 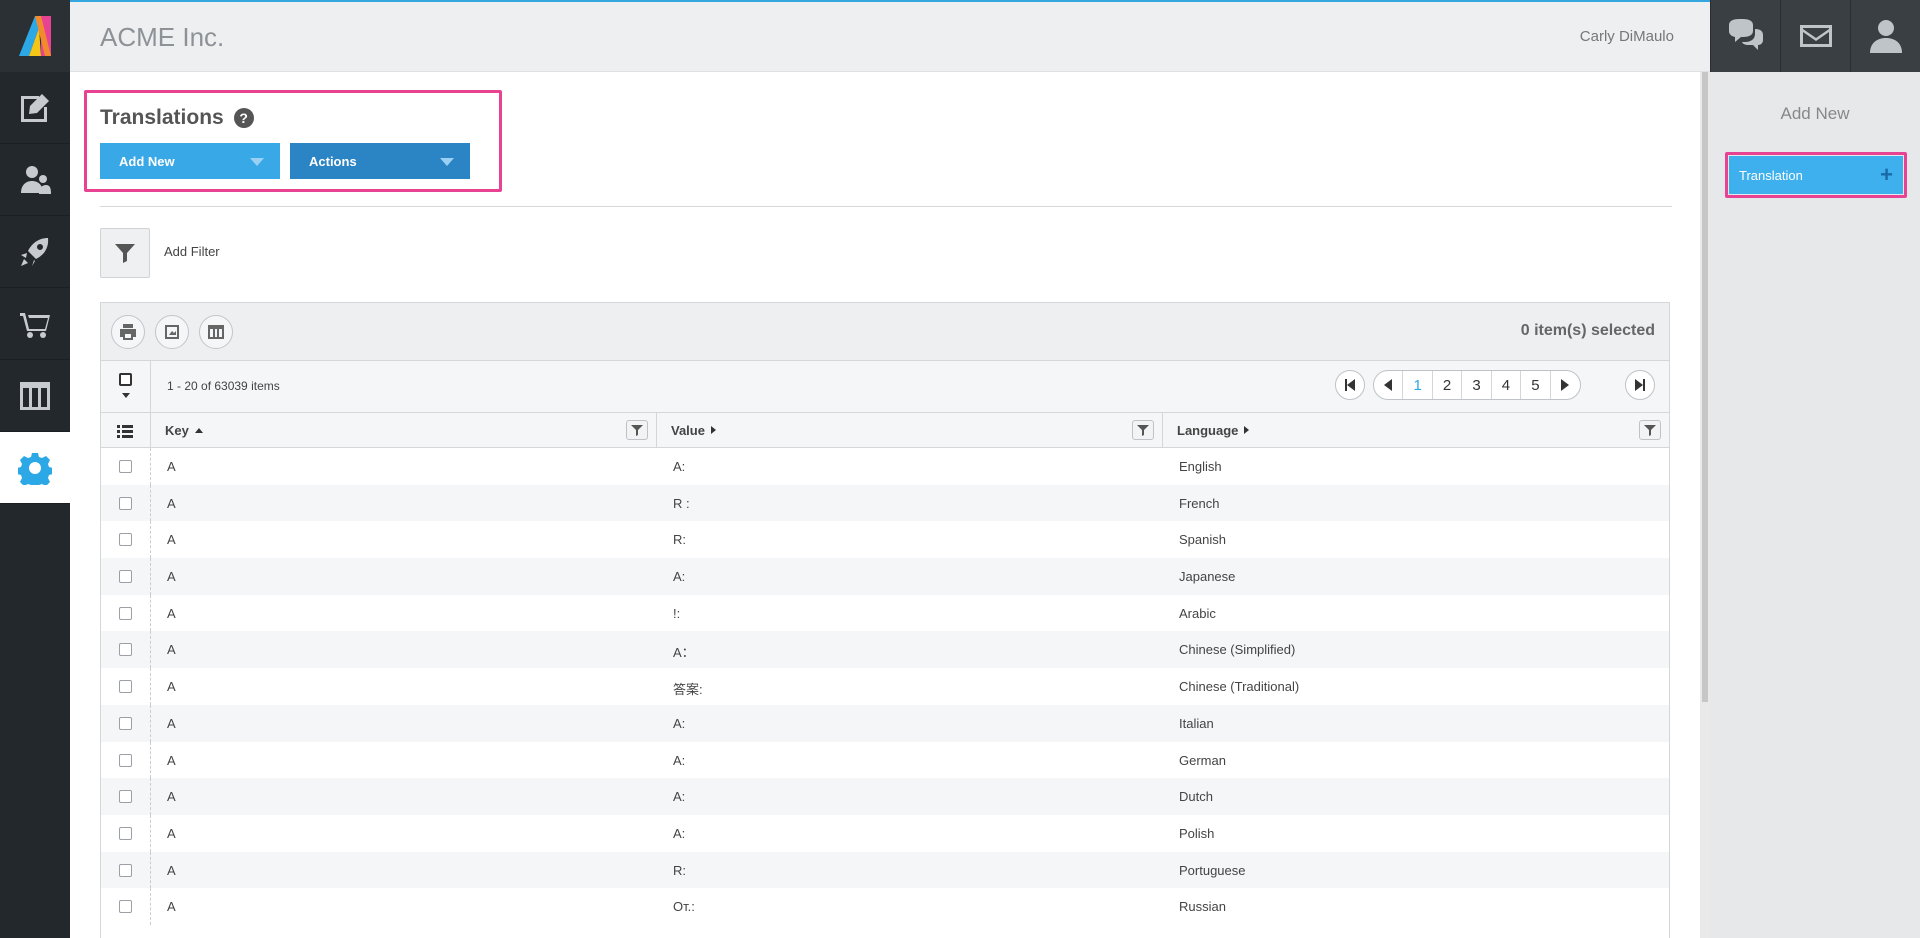 I want to click on cell-value: A:, so click(x=679, y=723).